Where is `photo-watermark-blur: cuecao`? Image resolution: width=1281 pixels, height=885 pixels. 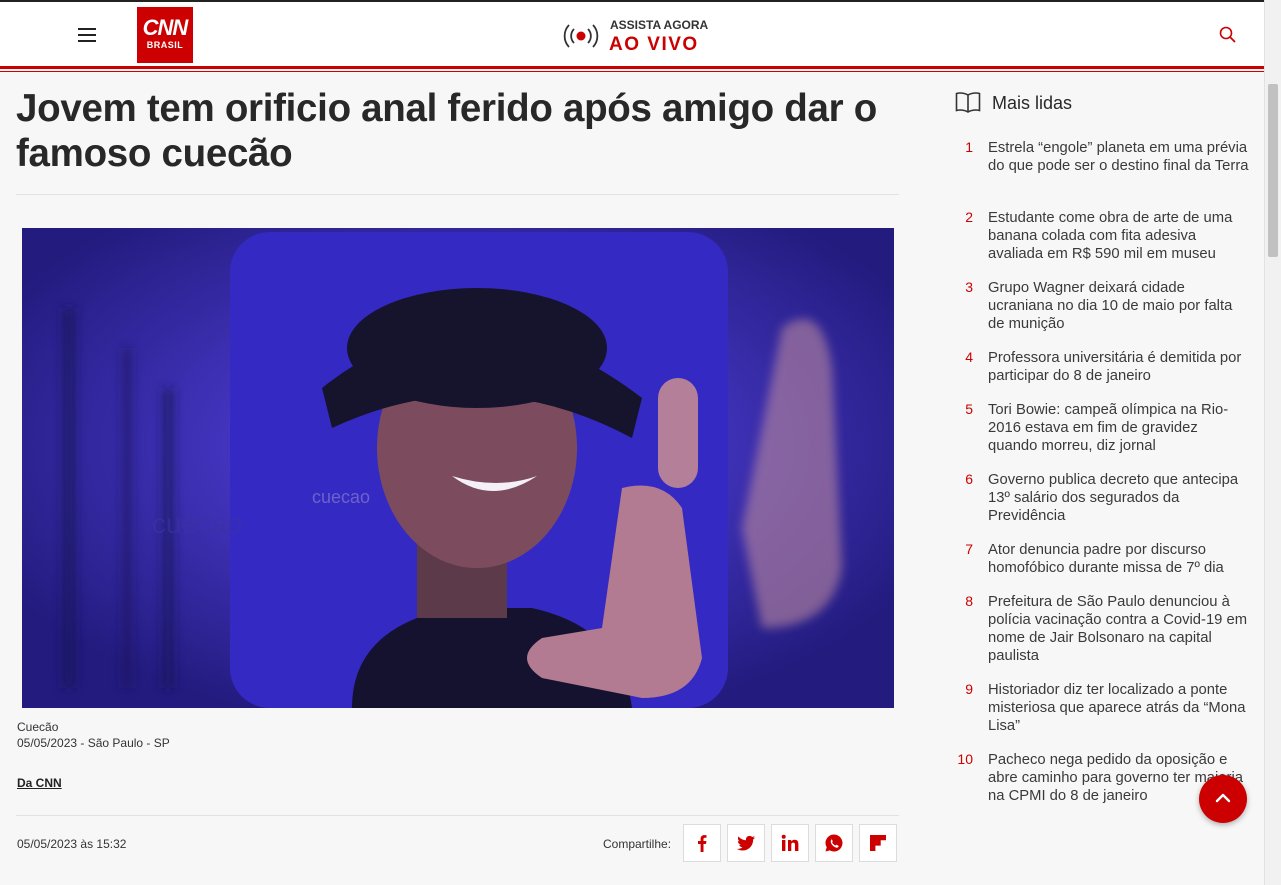 photo-watermark-blur: cuecao is located at coordinates (197, 523).